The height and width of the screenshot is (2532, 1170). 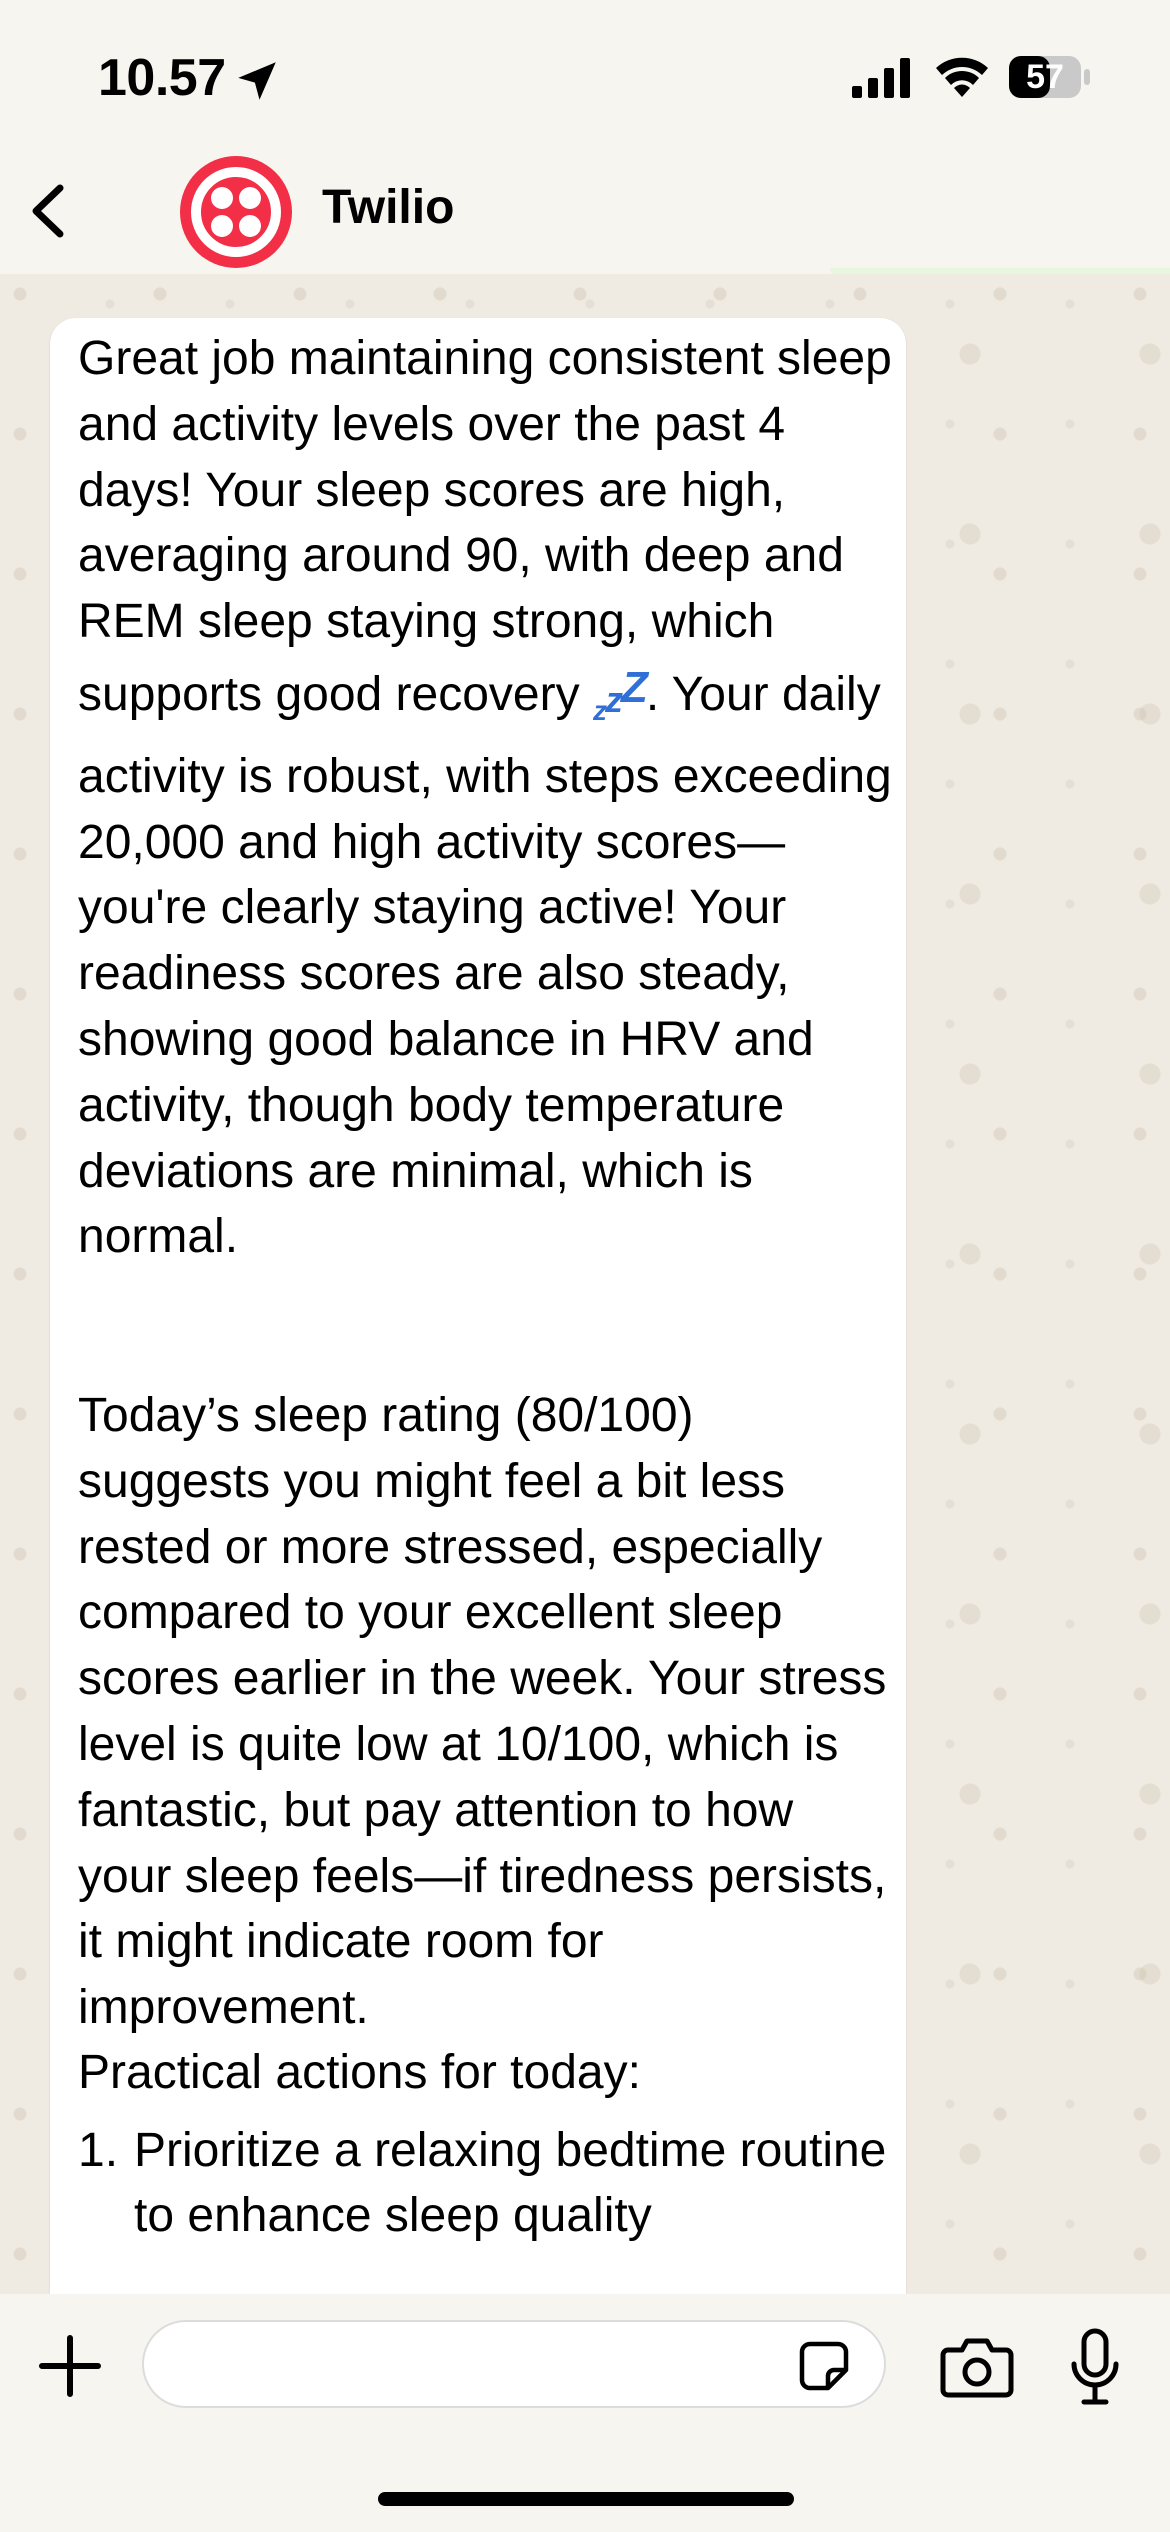 What do you see at coordinates (388, 207) in the screenshot?
I see `contact-name: Twilio` at bounding box center [388, 207].